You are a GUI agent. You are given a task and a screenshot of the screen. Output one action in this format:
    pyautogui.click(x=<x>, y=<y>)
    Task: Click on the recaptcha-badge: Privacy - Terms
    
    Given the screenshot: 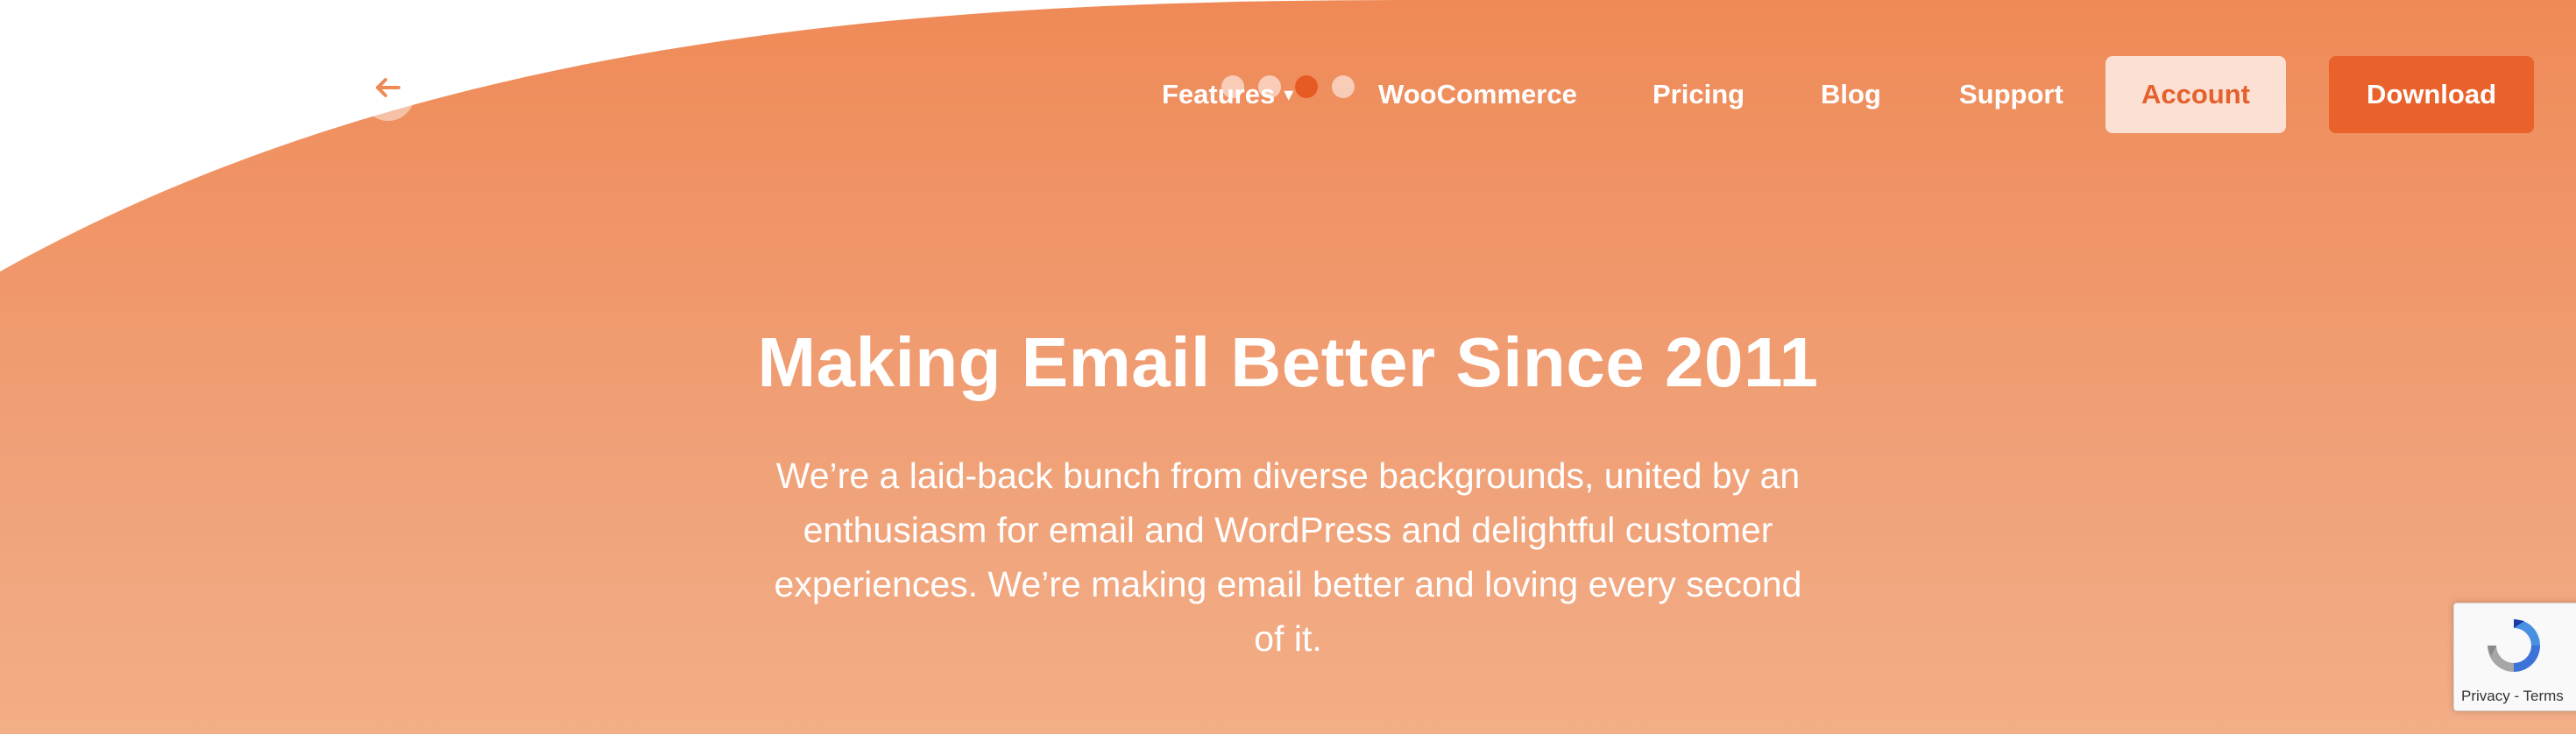 What is the action you would take?
    pyautogui.click(x=2514, y=657)
    